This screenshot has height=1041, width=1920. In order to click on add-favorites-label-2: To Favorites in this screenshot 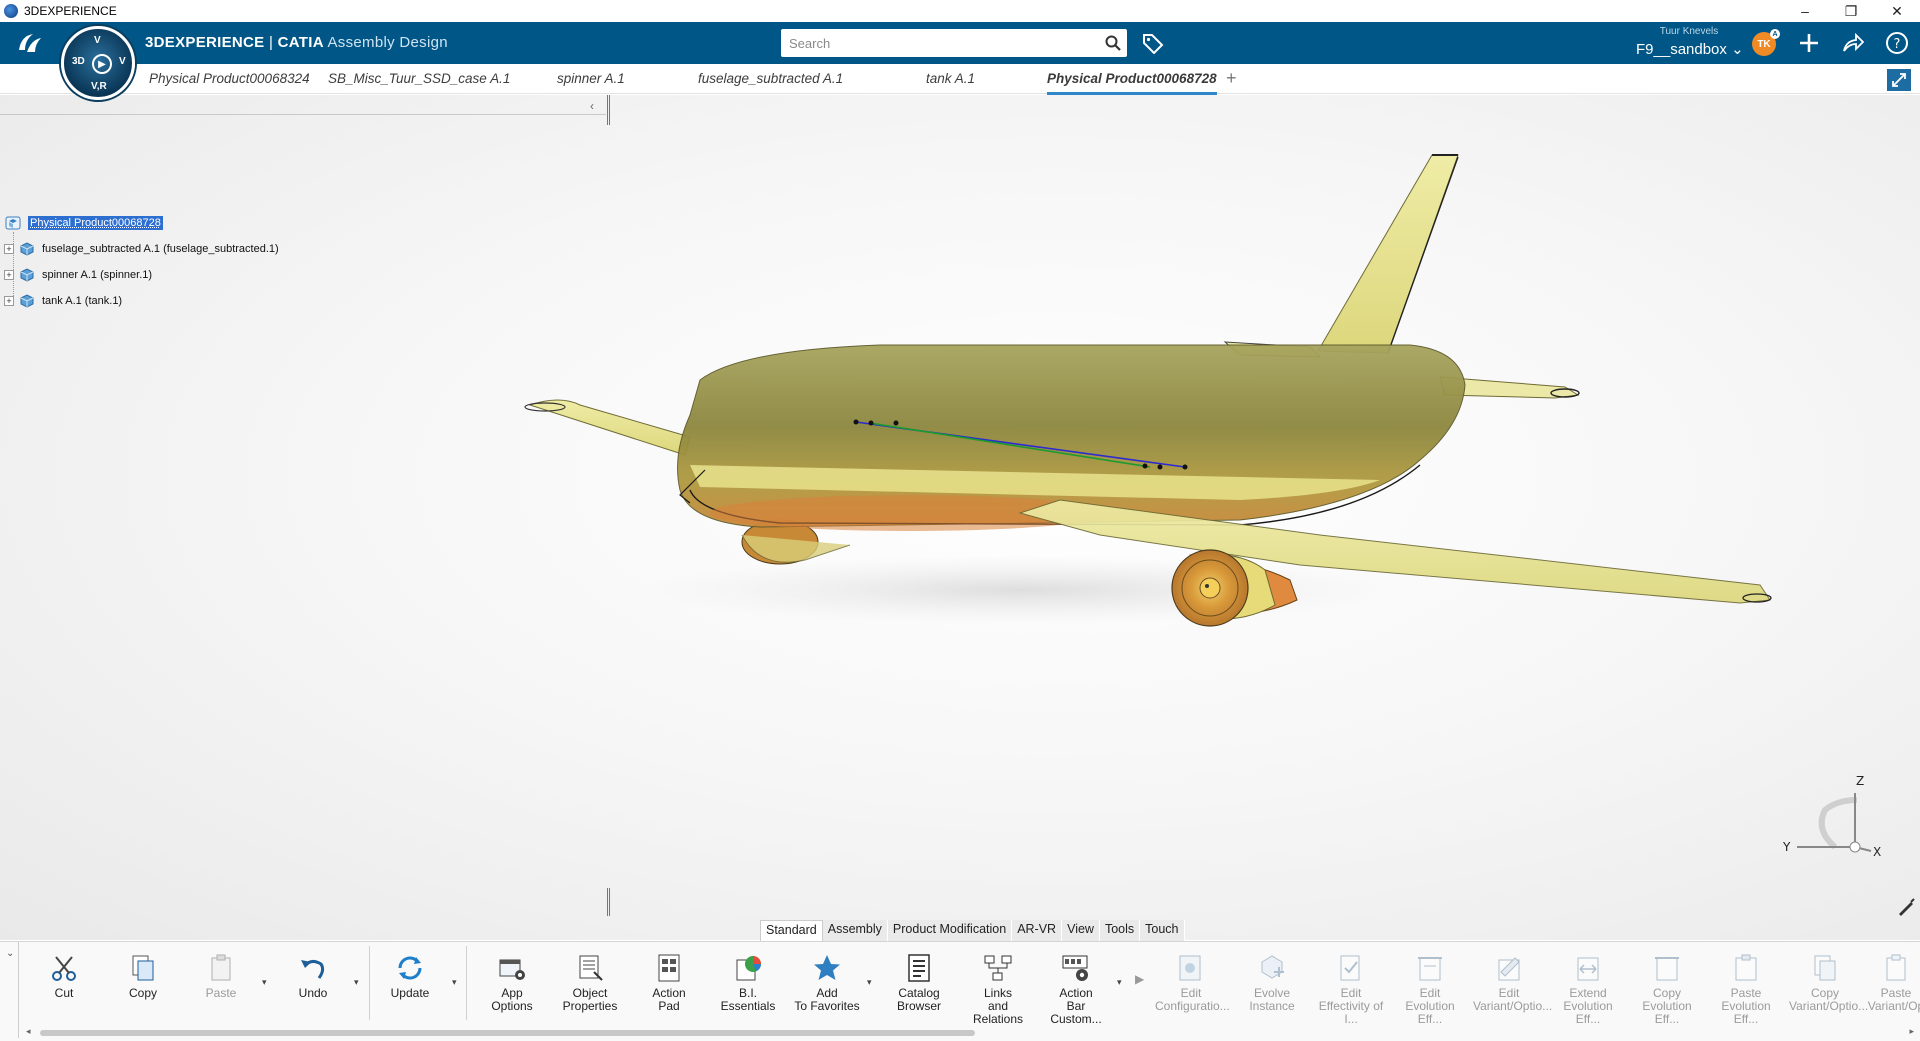, I will do `click(827, 1006)`.